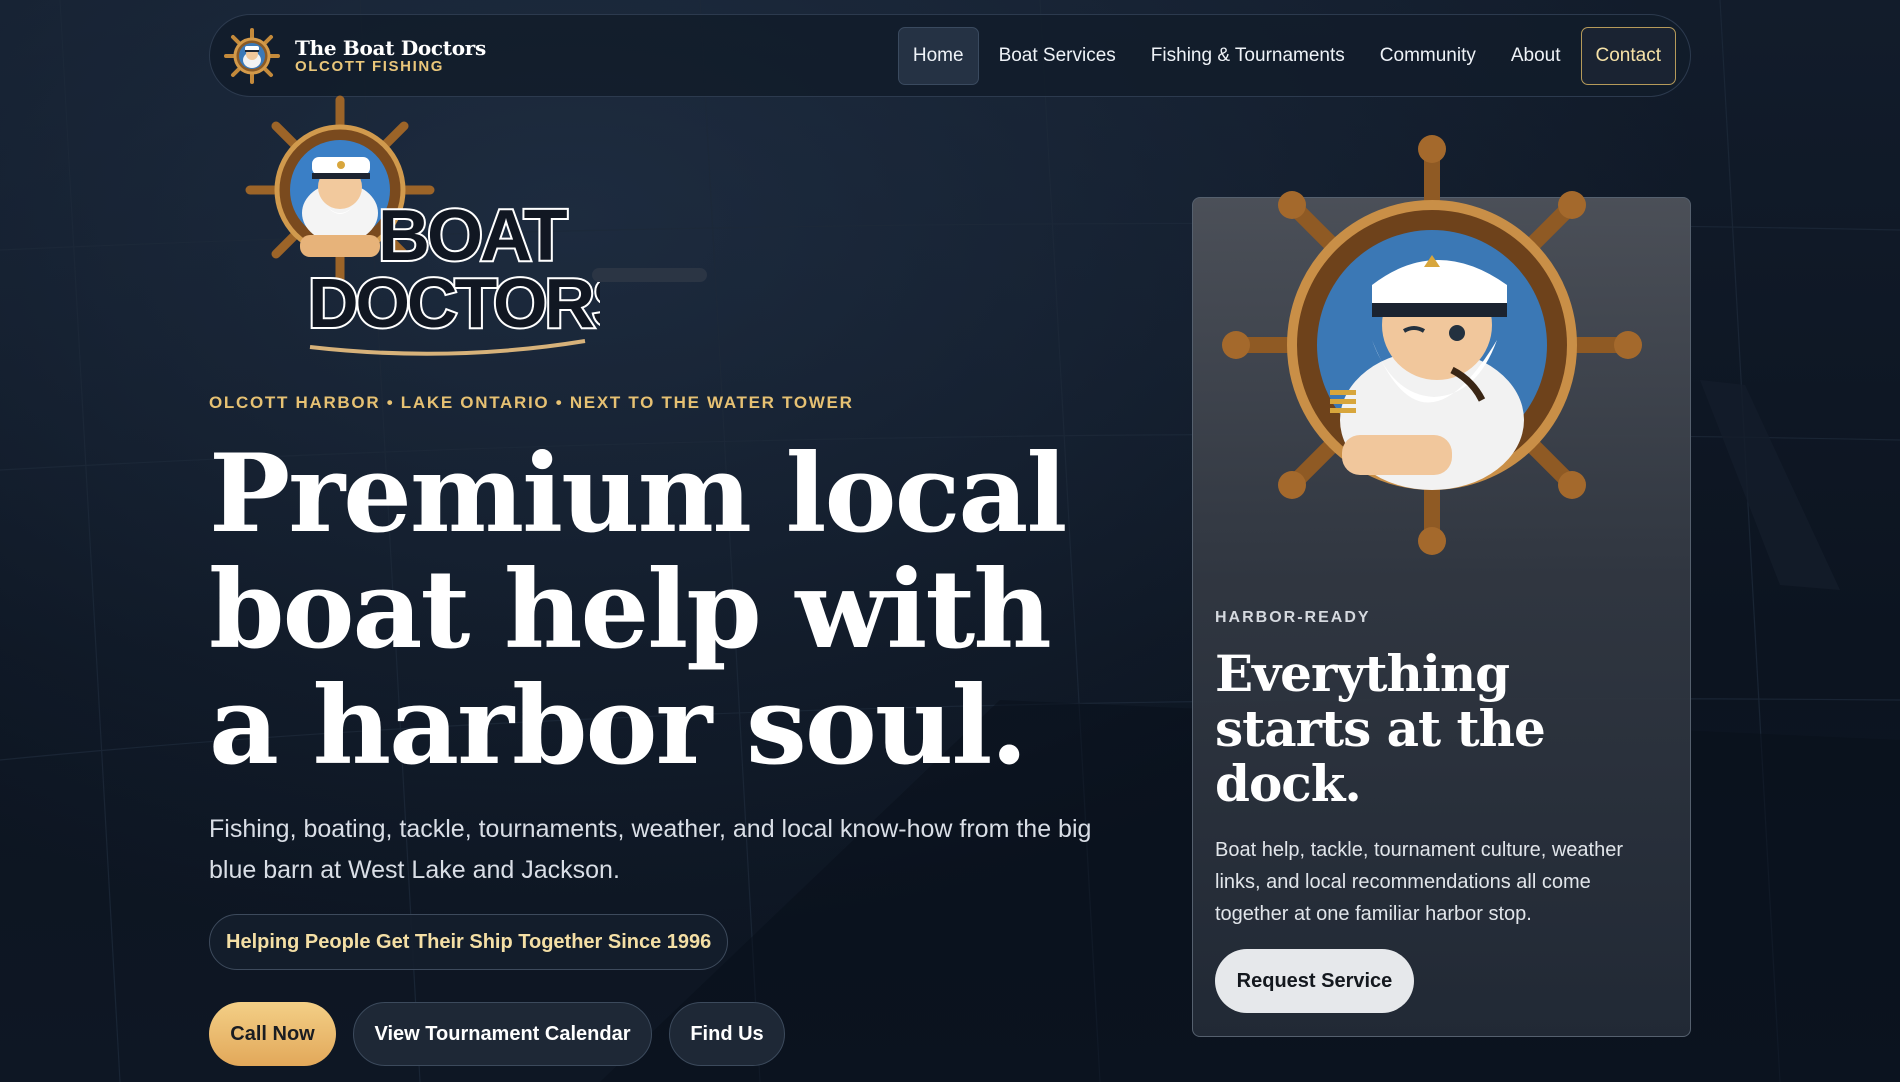 The image size is (1900, 1082). Describe the element at coordinates (938, 56) in the screenshot. I see `nav-home: Home` at that location.